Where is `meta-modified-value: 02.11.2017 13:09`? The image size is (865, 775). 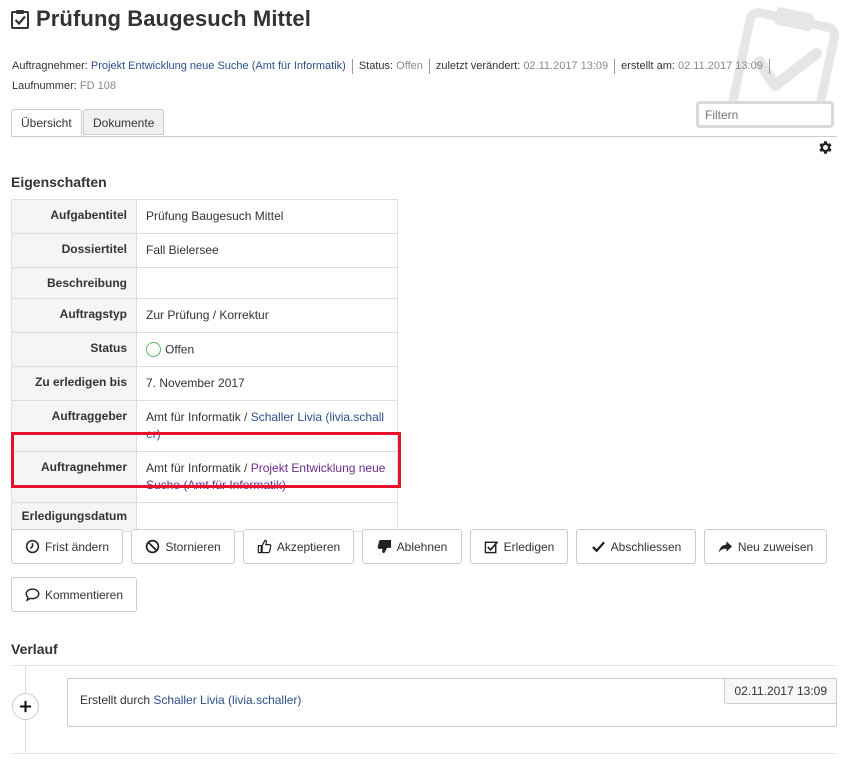
meta-modified-value: 02.11.2017 13:09 is located at coordinates (566, 66).